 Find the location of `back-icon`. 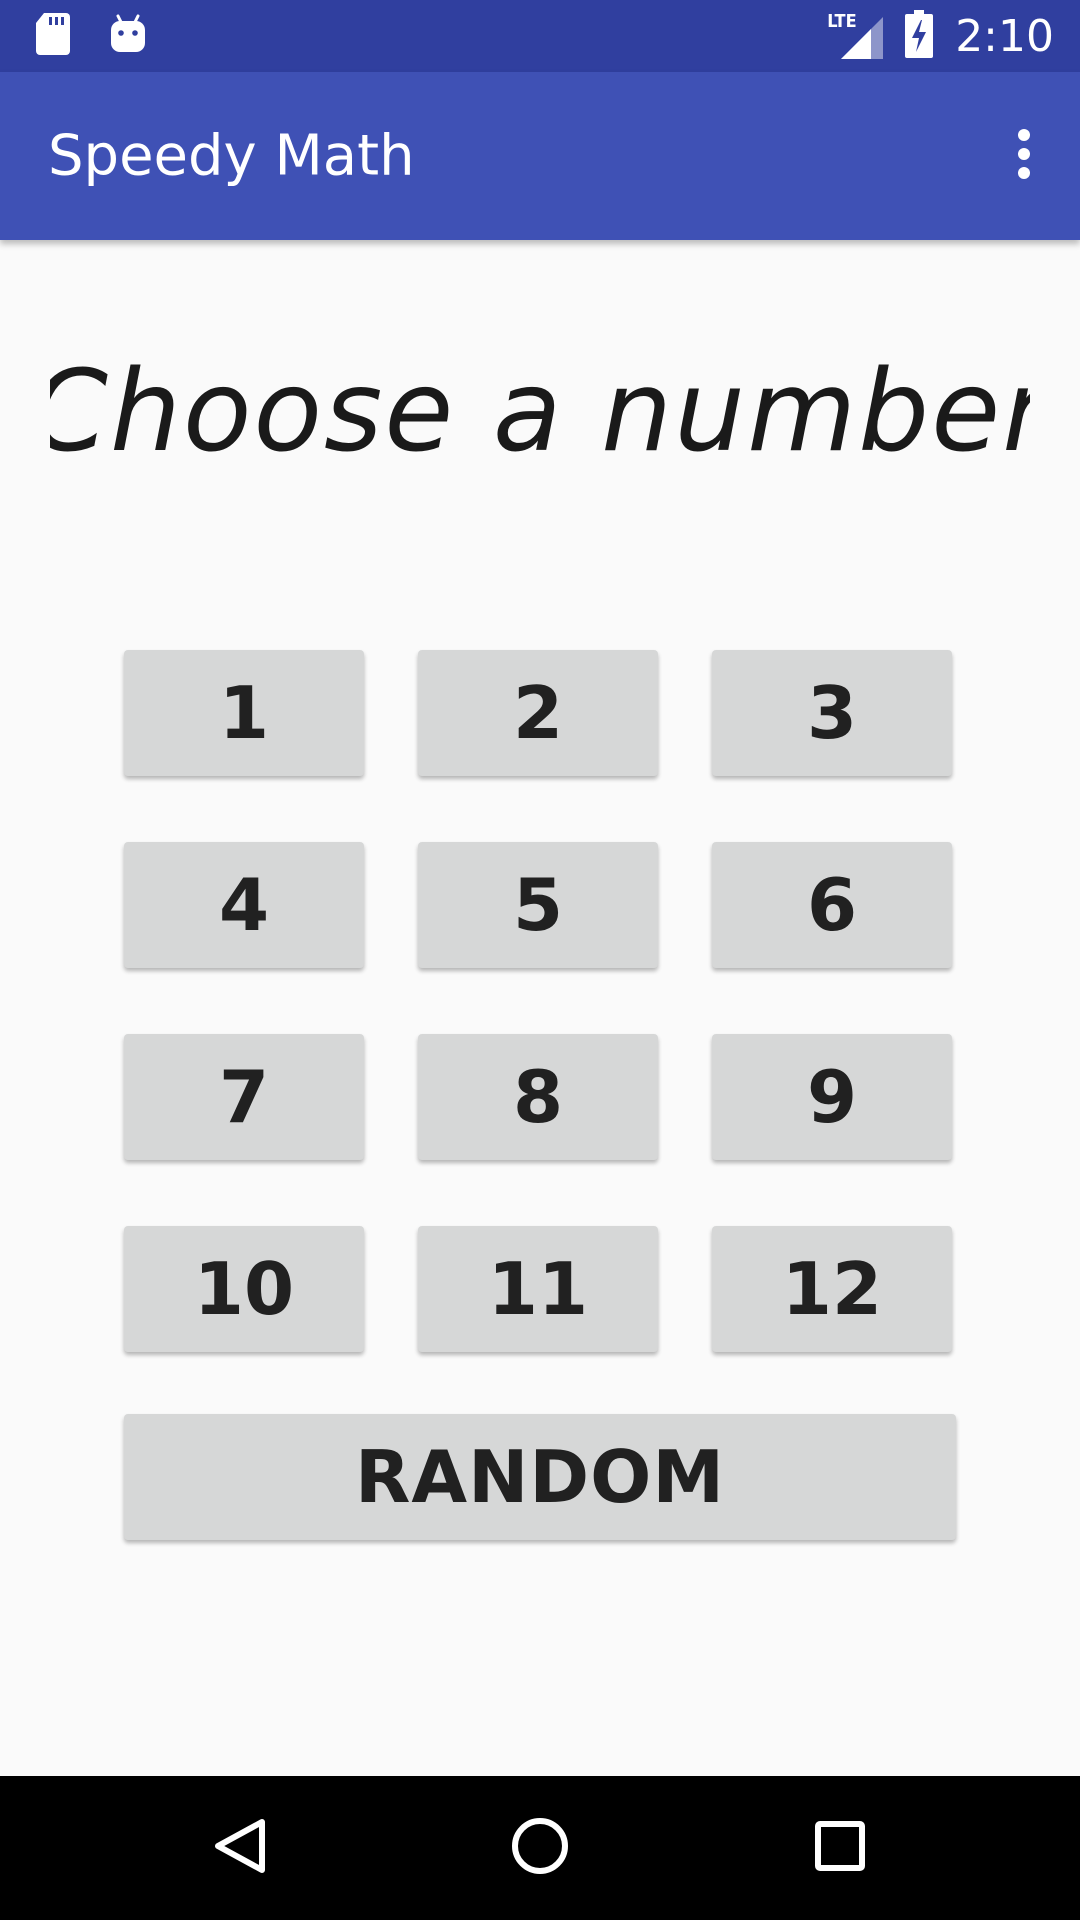

back-icon is located at coordinates (240, 1848).